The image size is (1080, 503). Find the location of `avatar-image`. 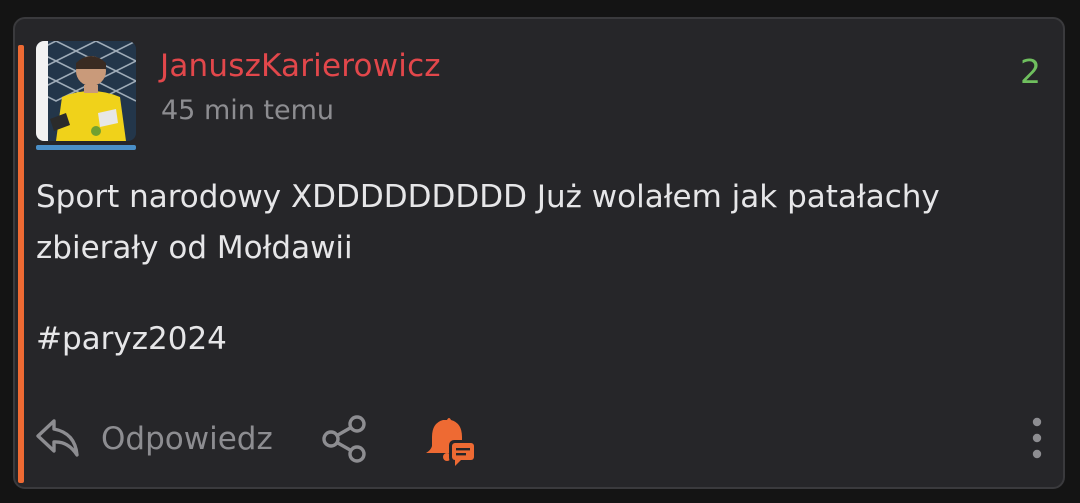

avatar-image is located at coordinates (86, 91).